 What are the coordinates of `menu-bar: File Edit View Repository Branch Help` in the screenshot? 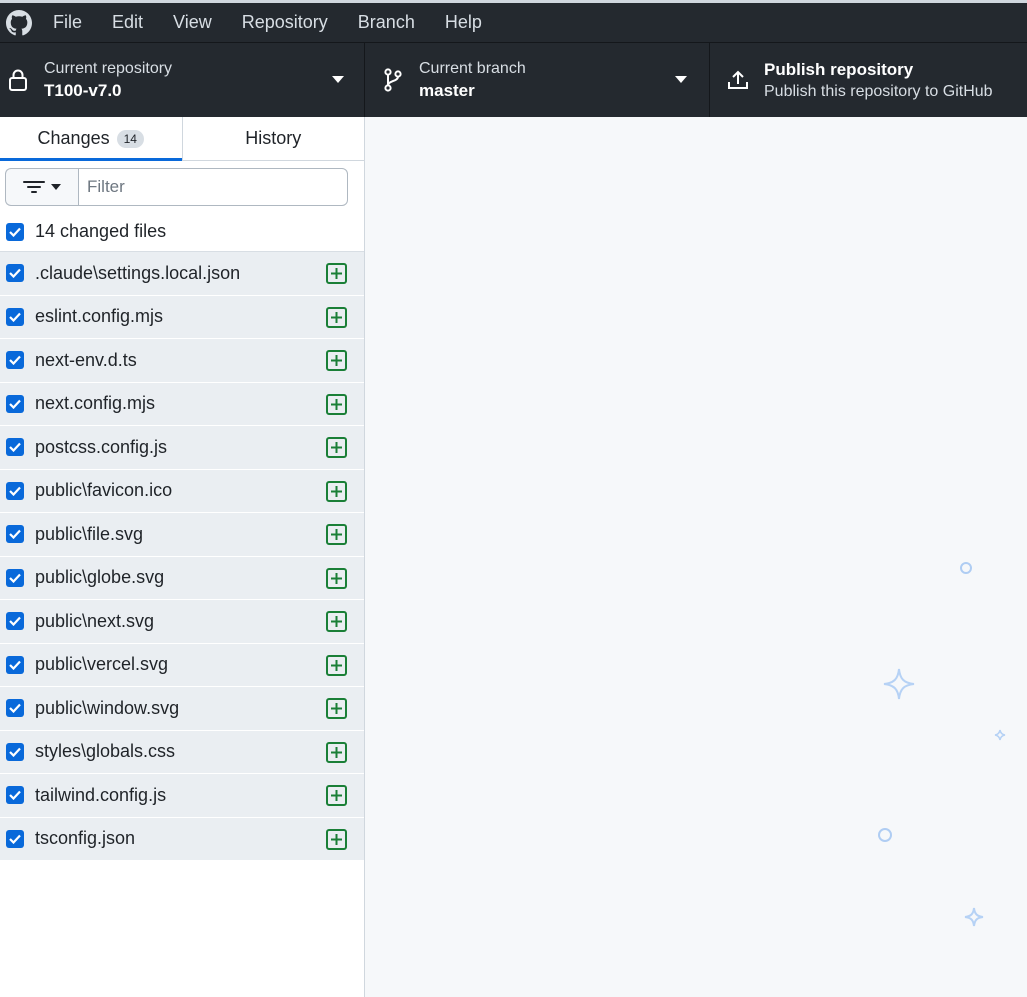 It's located at (513, 21).